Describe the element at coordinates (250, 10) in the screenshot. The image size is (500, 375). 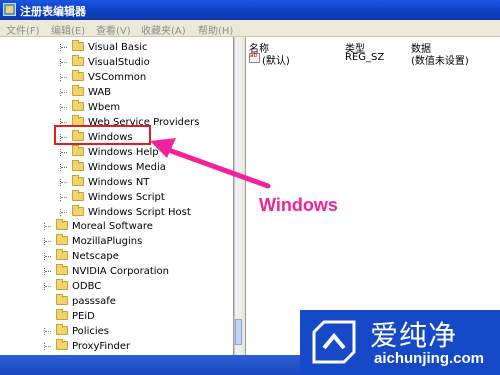
I see `title-bar: 注册表编辑器` at that location.